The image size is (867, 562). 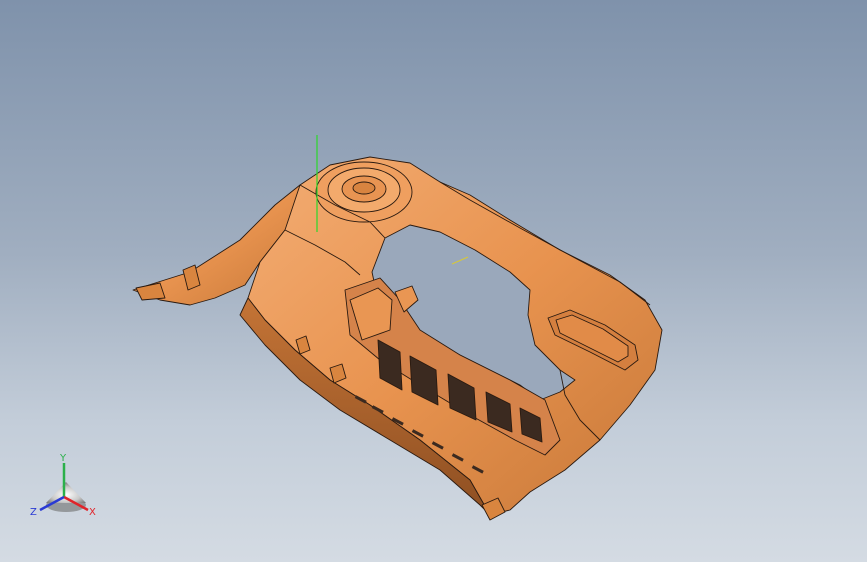 I want to click on cup-holder-hole, so click(x=364, y=188).